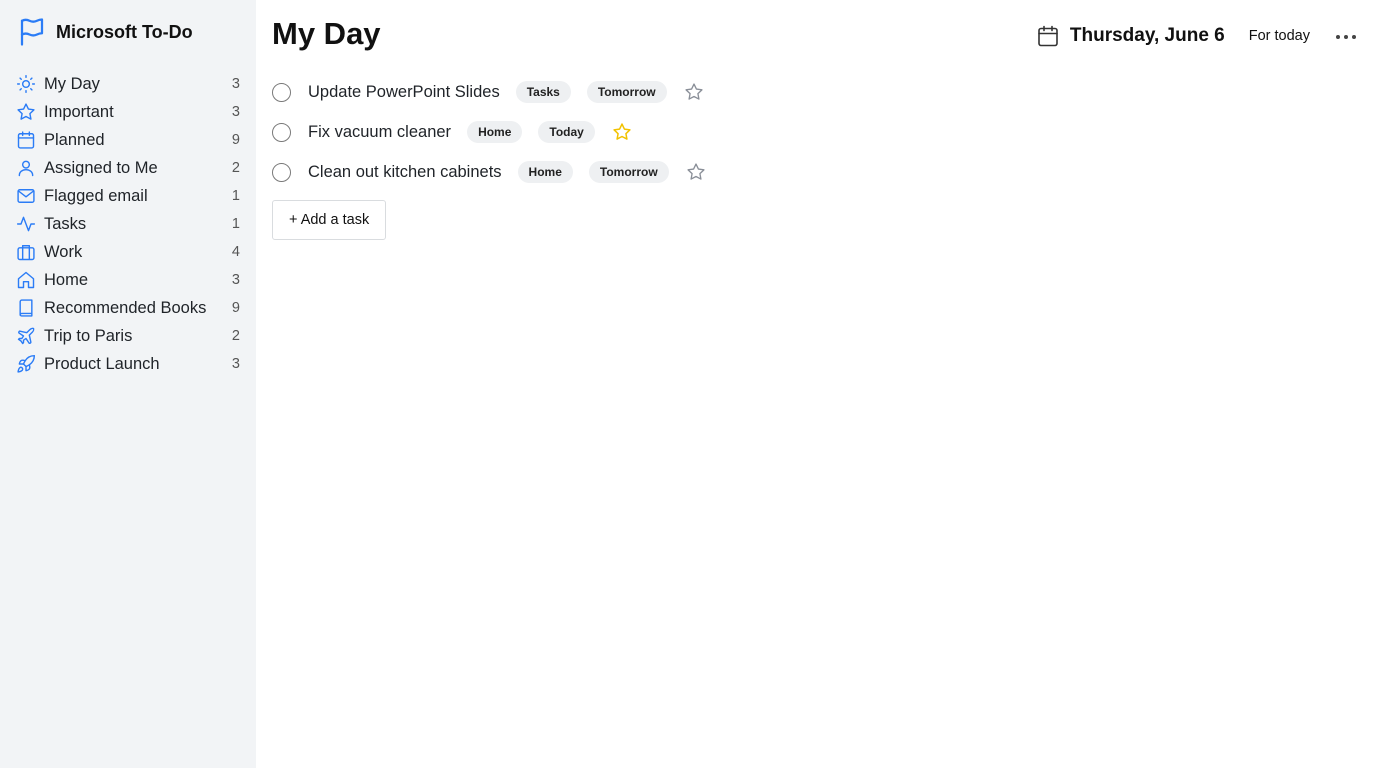 The image size is (1376, 768). I want to click on task-title: Update PowerPoint Slides, so click(404, 91).